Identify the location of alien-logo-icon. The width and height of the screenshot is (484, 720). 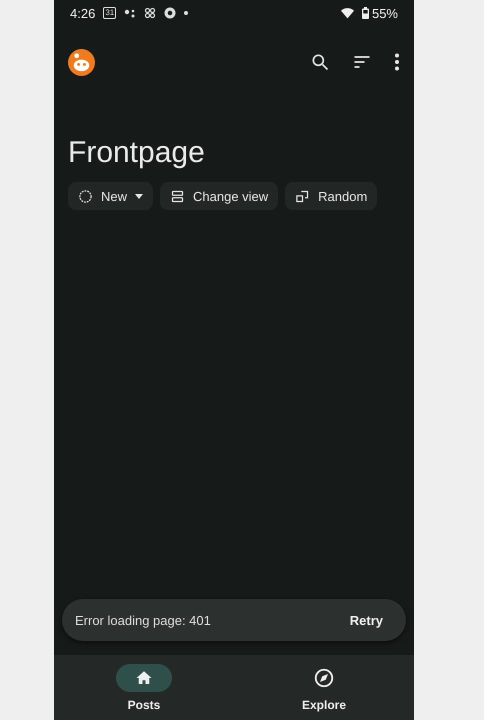
(81, 62).